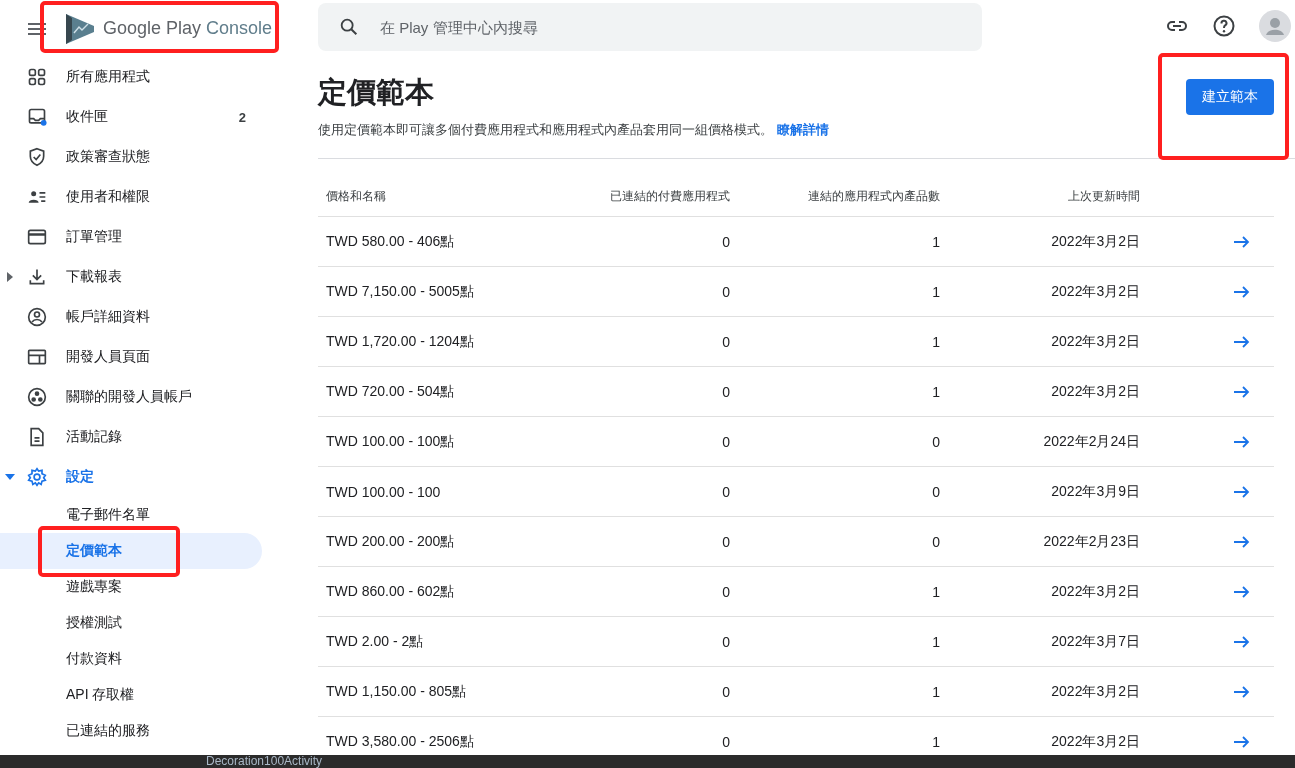  Describe the element at coordinates (400, 341) in the screenshot. I see `table-cell-text: TWD 1,720.00 - 1204點` at that location.